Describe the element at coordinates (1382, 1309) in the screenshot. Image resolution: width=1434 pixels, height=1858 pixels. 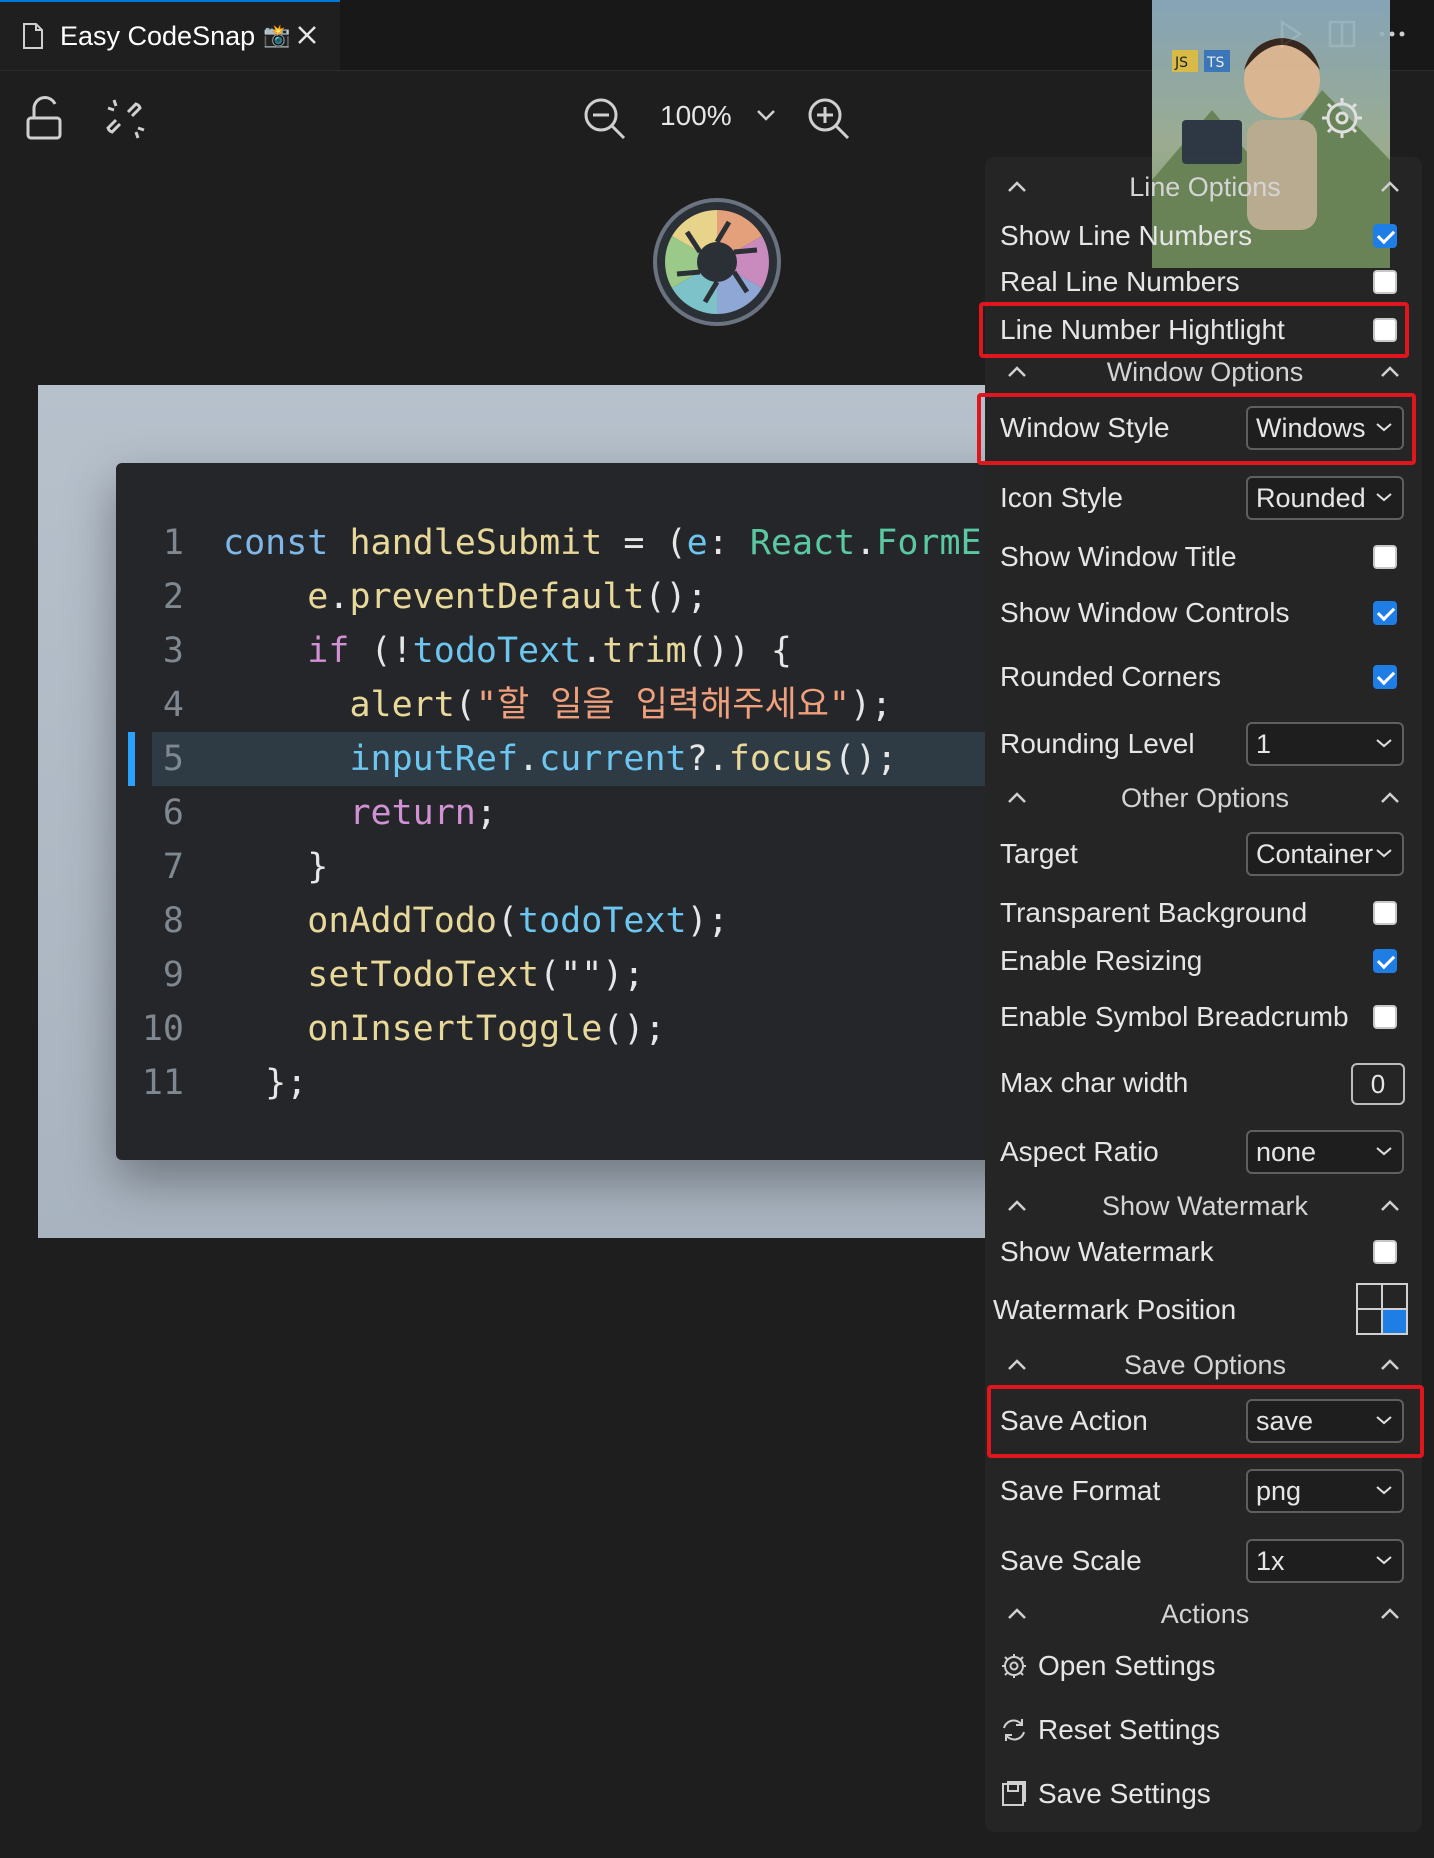
I see `watermark-position-grid` at that location.